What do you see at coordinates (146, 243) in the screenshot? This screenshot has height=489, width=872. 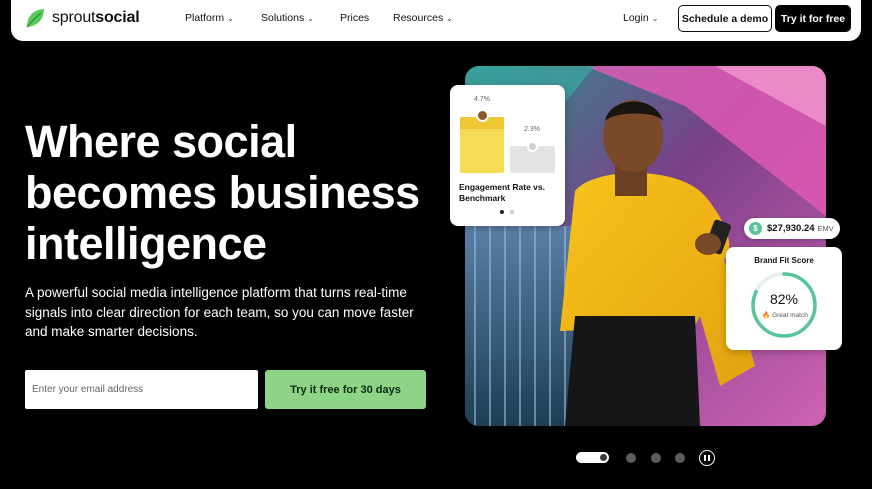 I see `headline-line: intelligence` at bounding box center [146, 243].